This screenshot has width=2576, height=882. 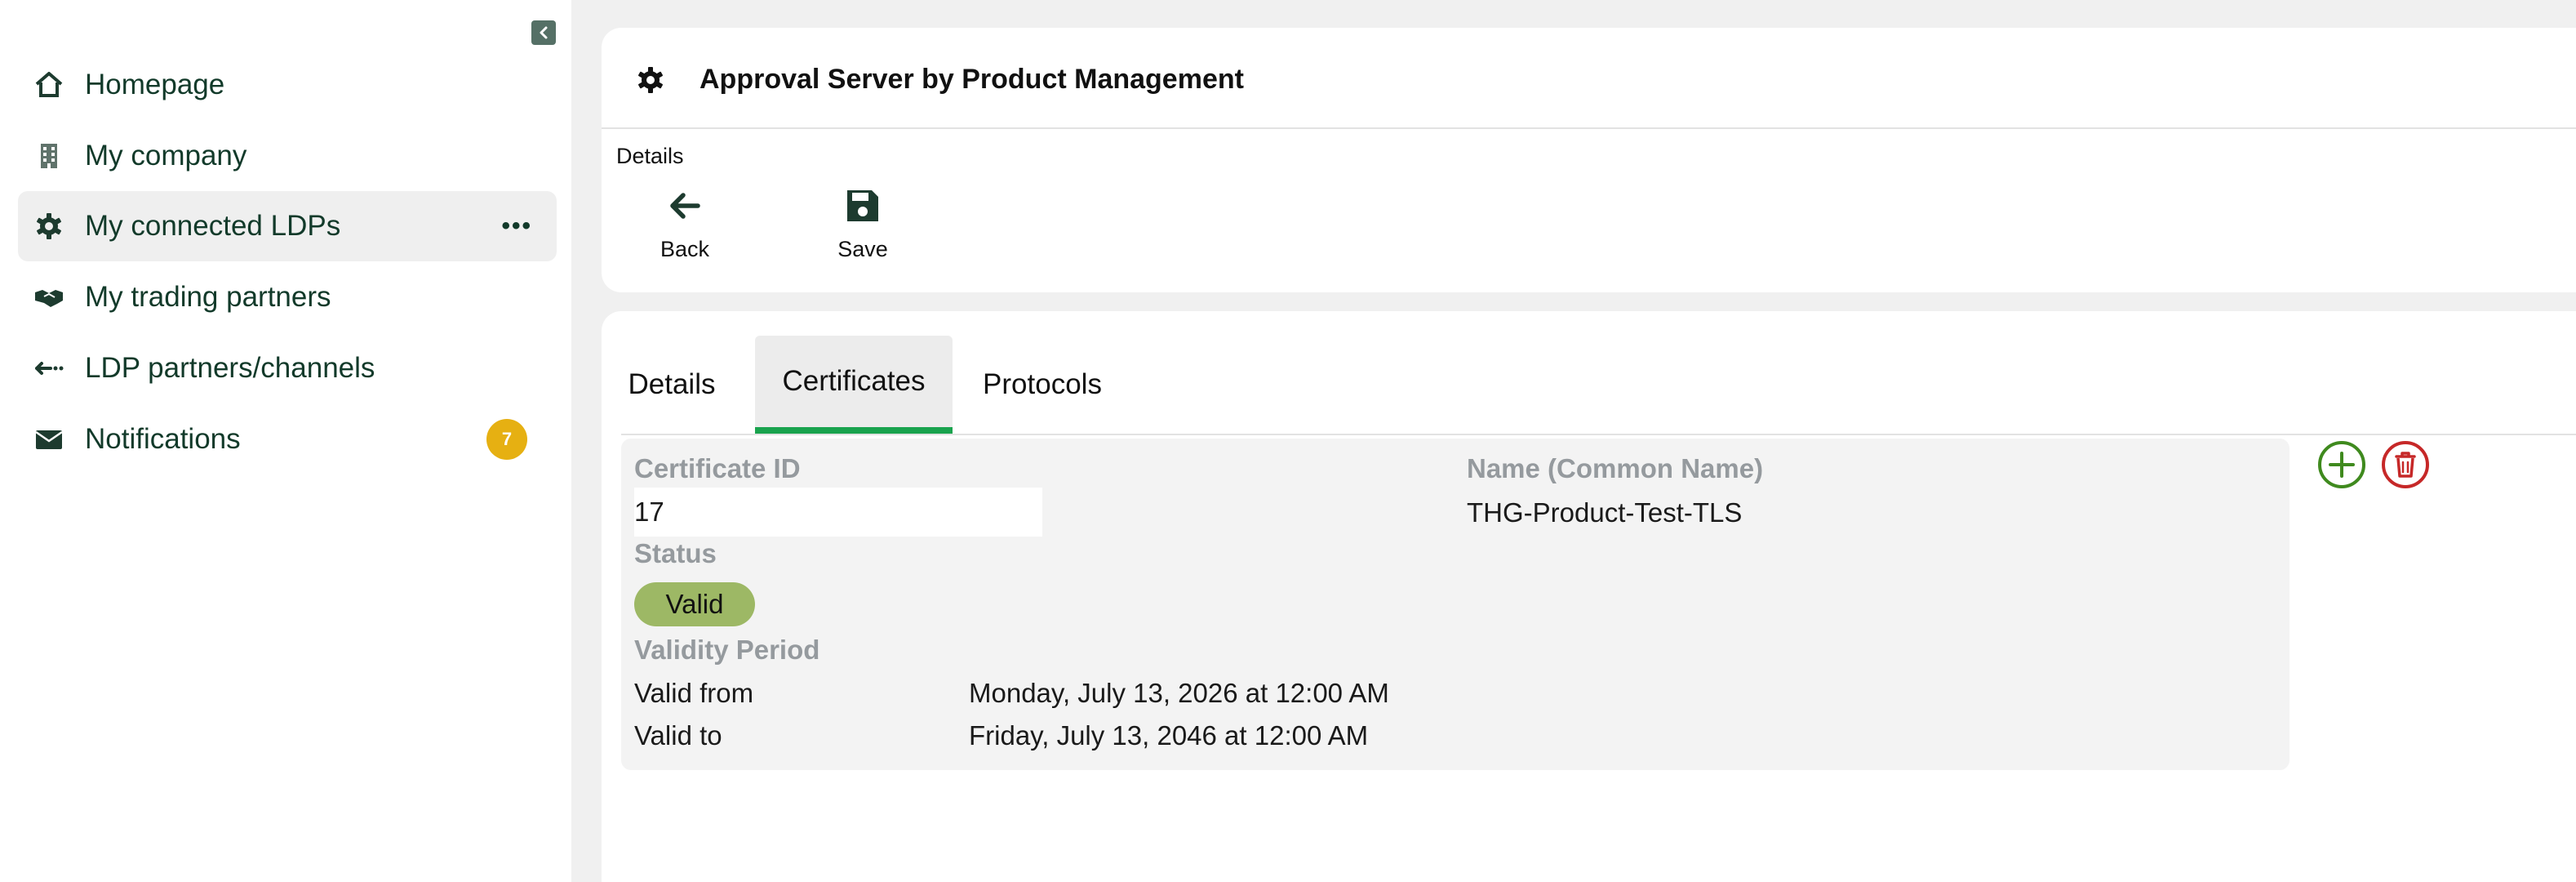 What do you see at coordinates (208, 297) in the screenshot?
I see `sidebar-item-label: My trading partners` at bounding box center [208, 297].